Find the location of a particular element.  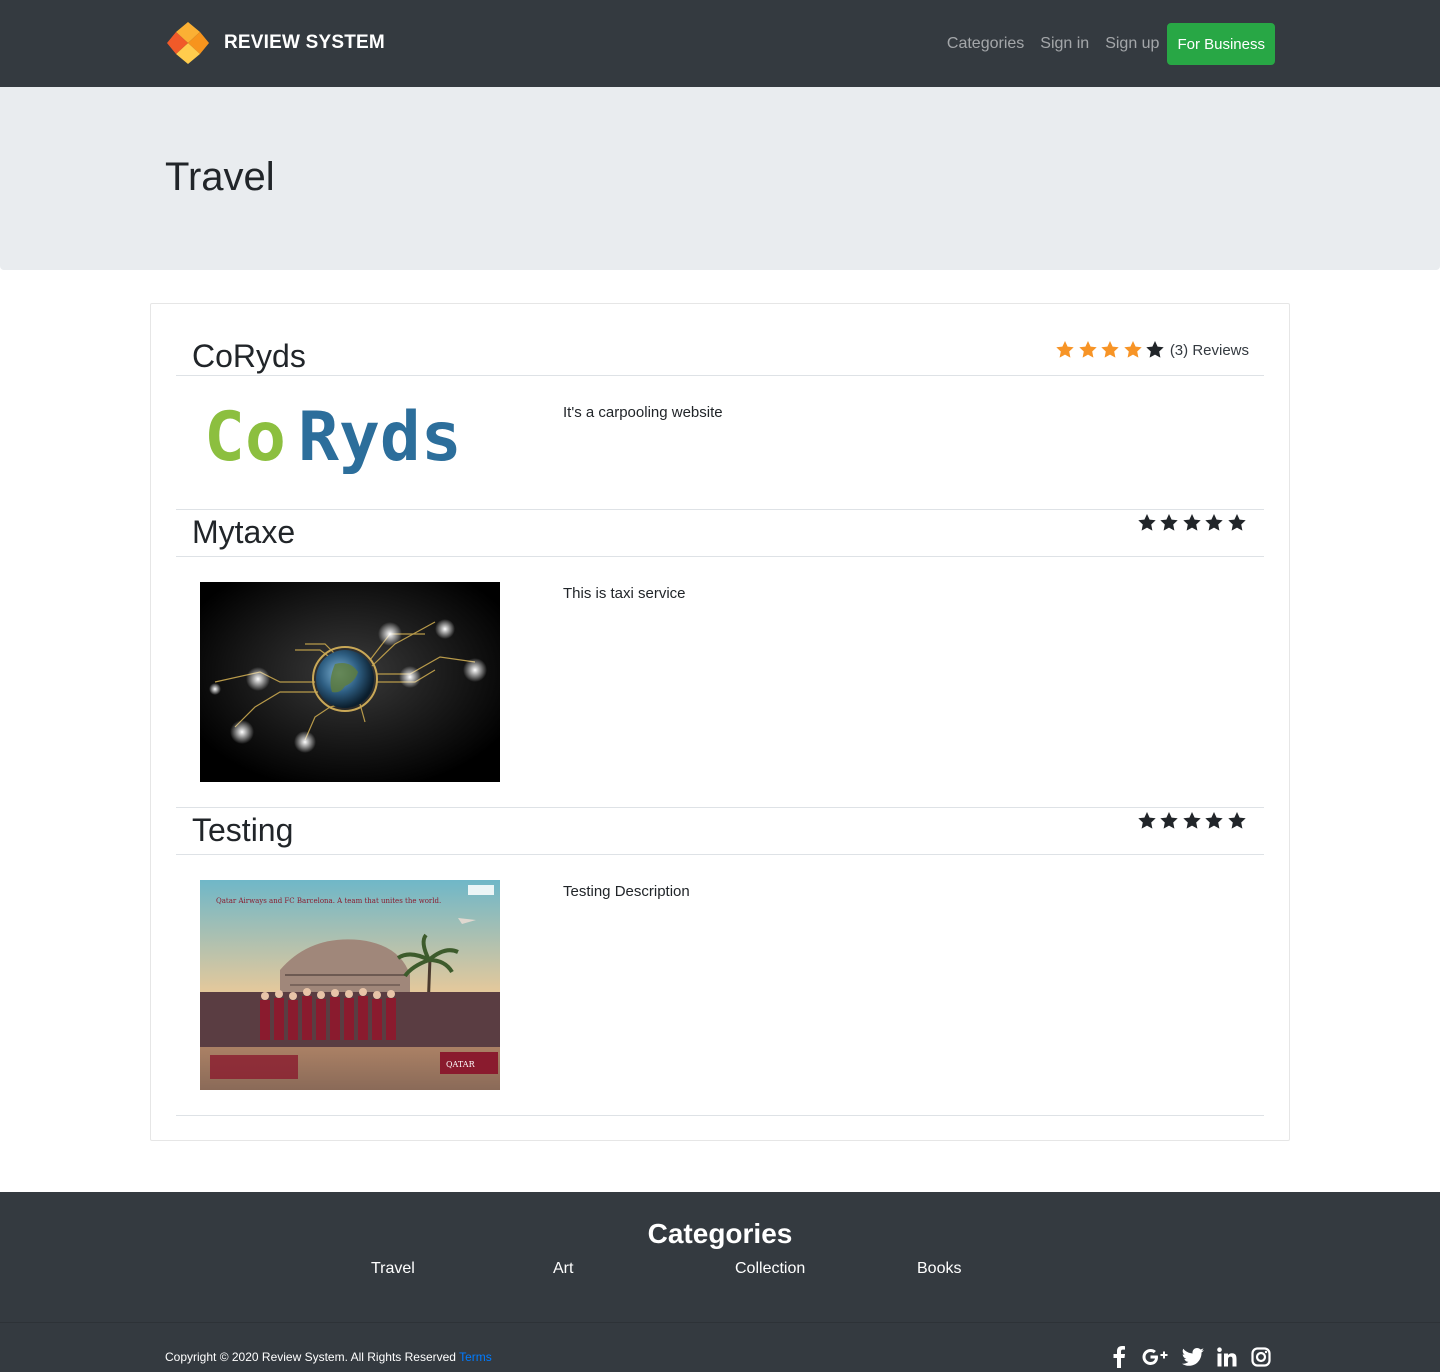

item-header: Mytaxe is located at coordinates (720, 533).